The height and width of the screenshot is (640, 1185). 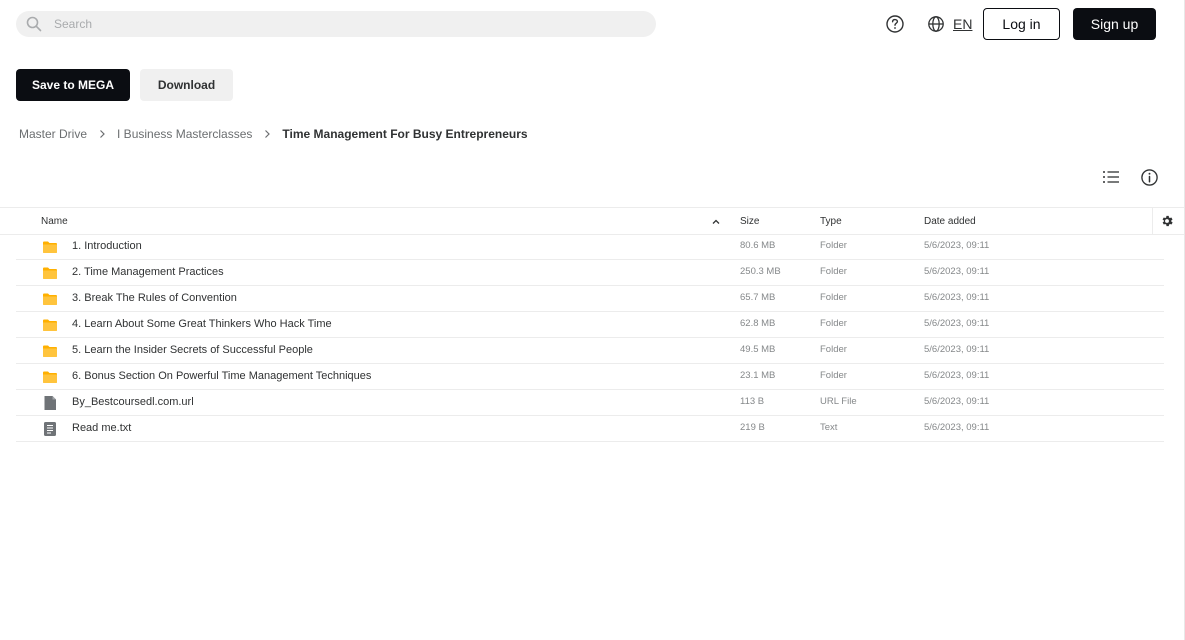 I want to click on breadcrumb-item: Master Drive, so click(x=53, y=134).